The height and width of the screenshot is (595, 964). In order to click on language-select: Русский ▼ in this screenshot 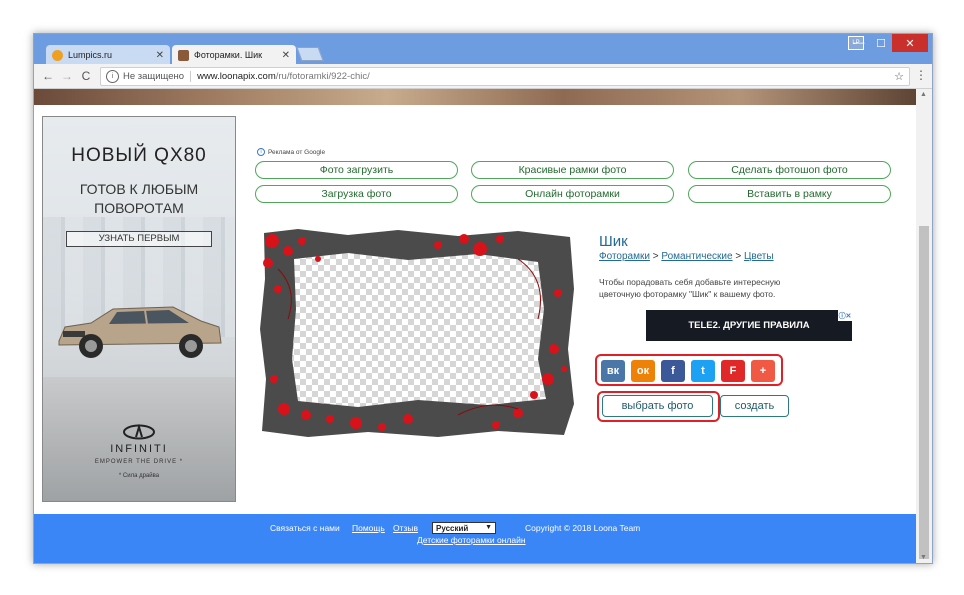, I will do `click(464, 528)`.